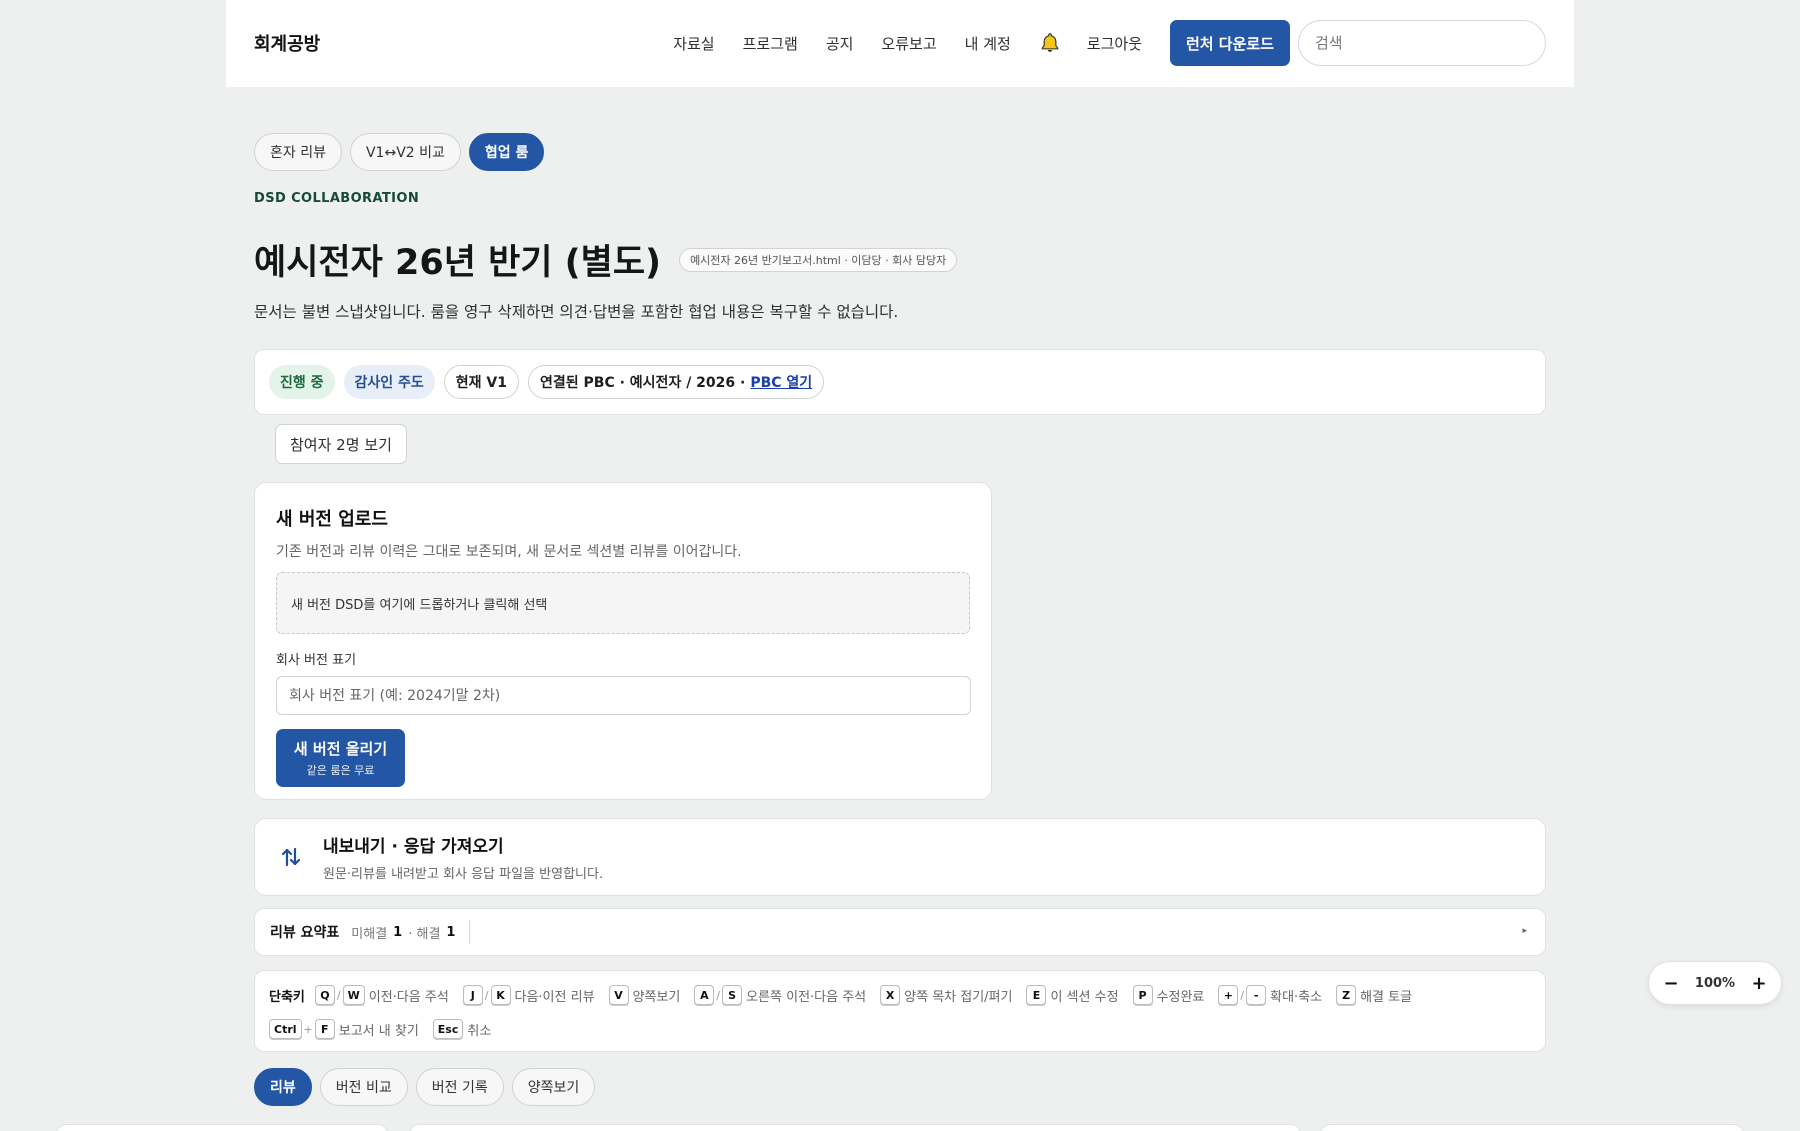  I want to click on mode-tabs: 혼자 리뷰 V1↔V2 비교 협업 룸, so click(399, 152).